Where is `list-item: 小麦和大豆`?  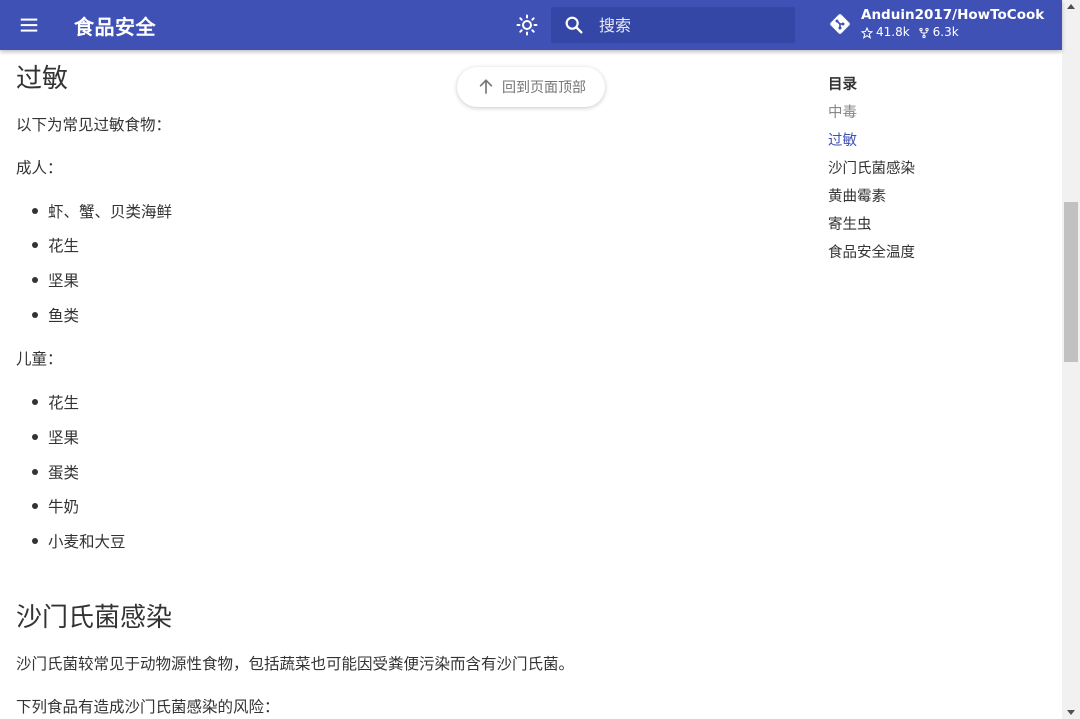 list-item: 小麦和大豆 is located at coordinates (79, 541).